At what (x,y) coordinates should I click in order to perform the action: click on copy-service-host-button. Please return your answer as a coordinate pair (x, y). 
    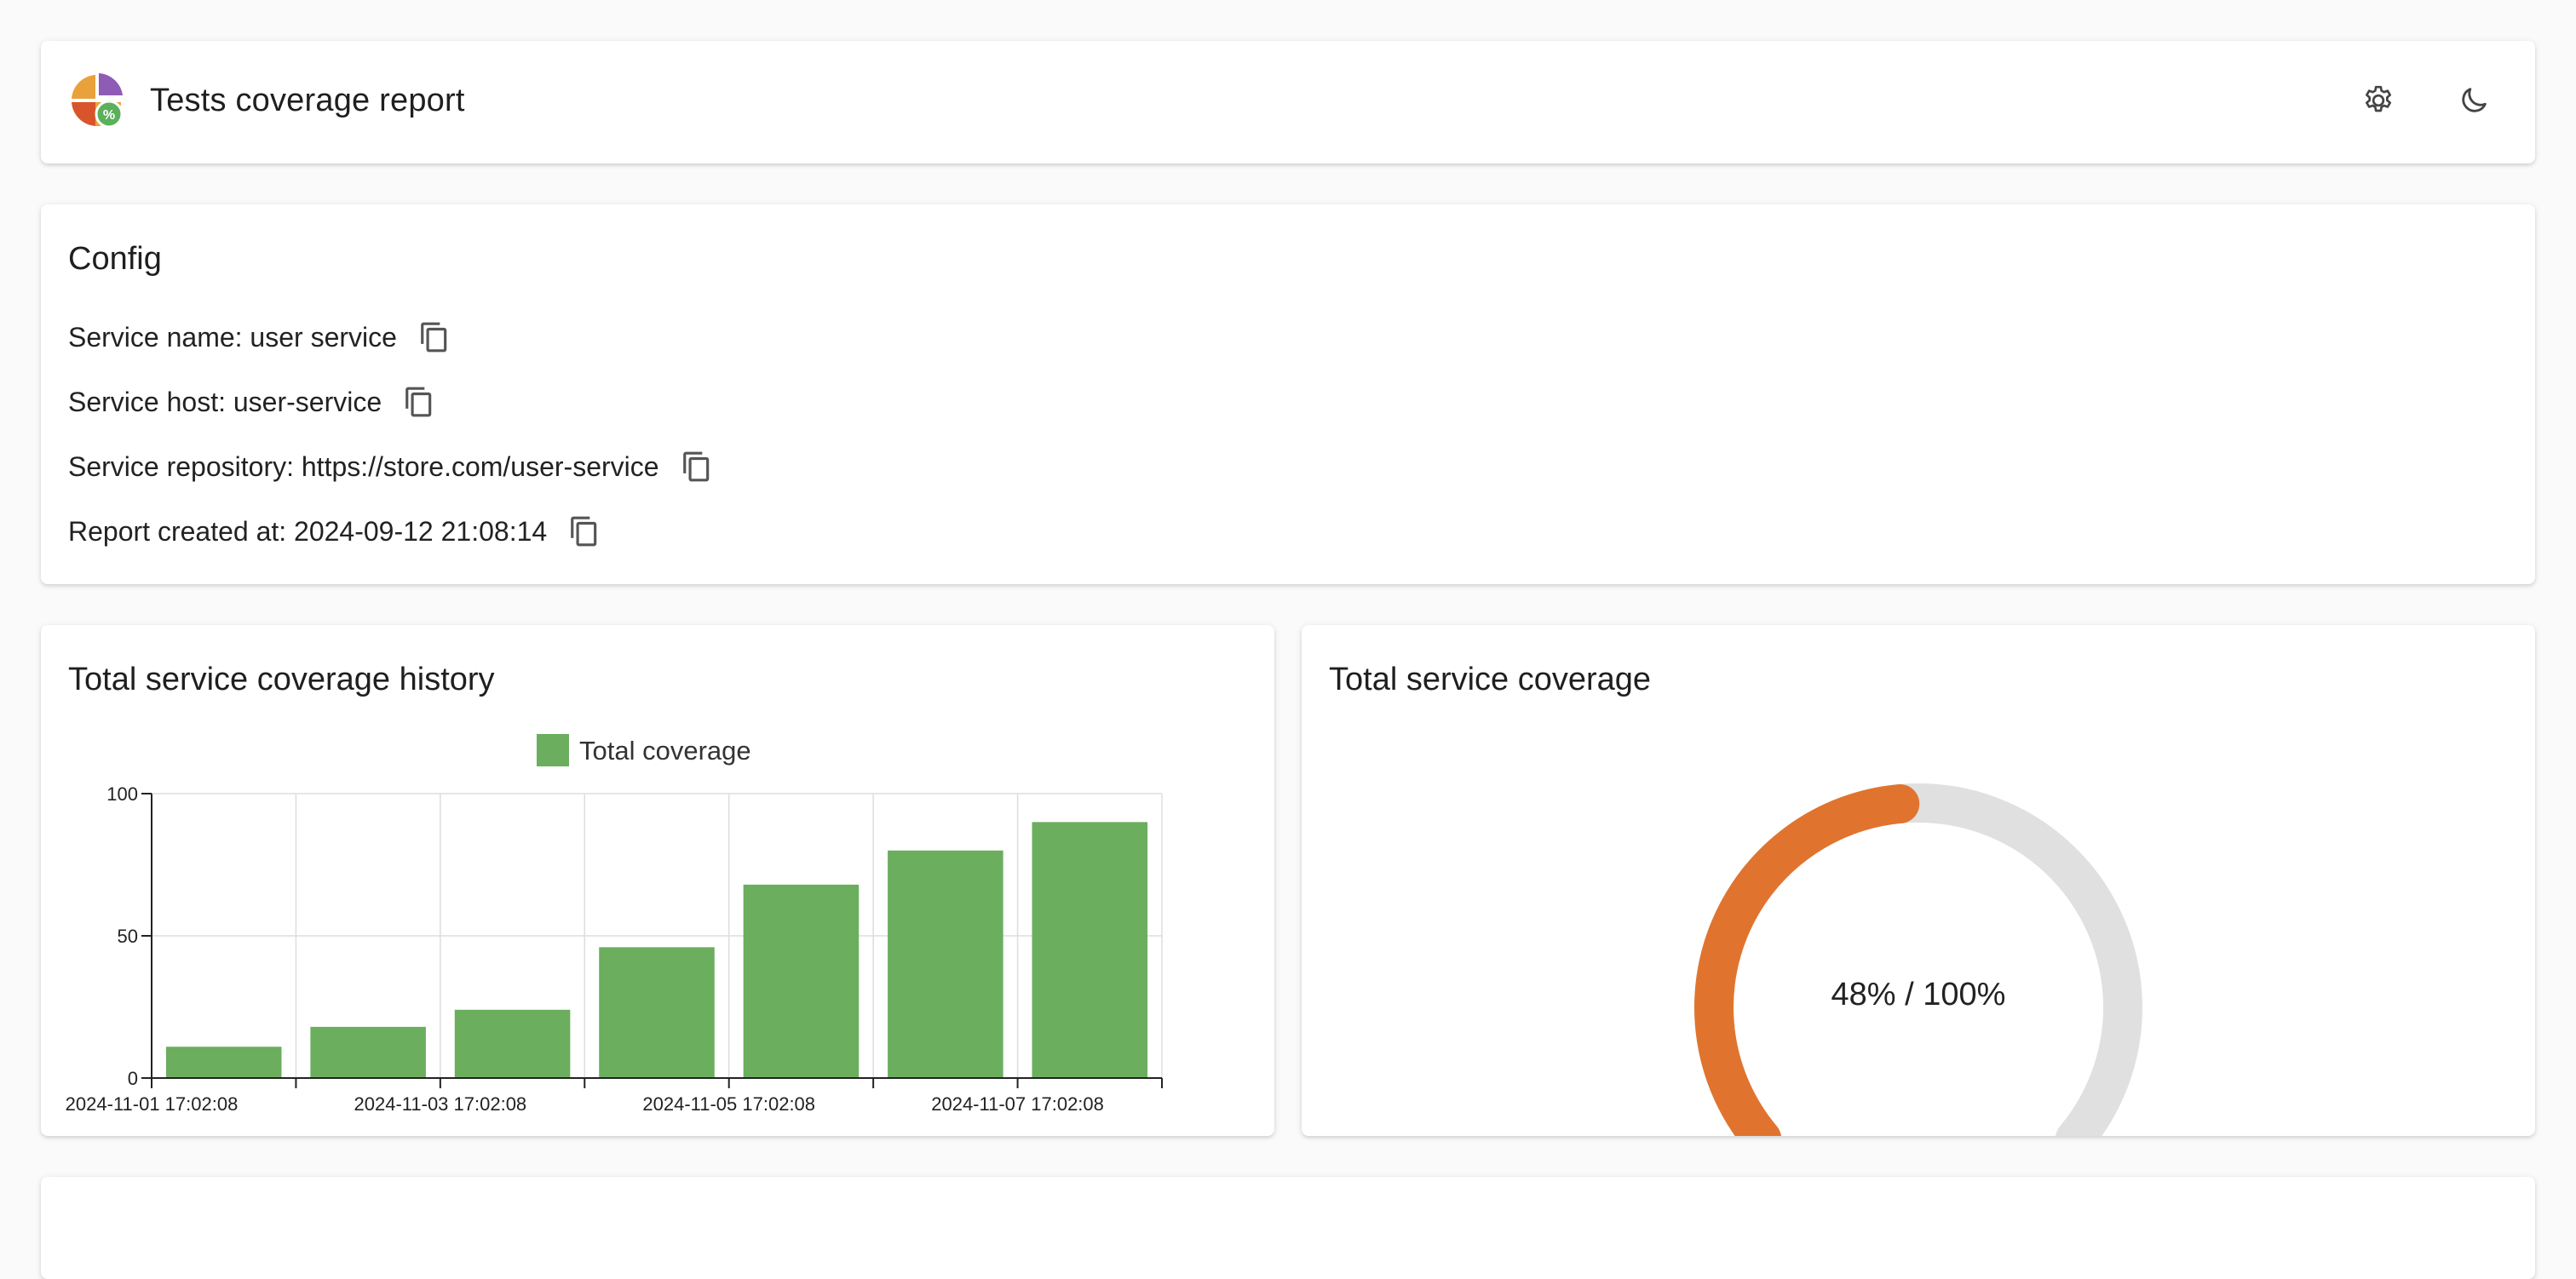
    Looking at the image, I should click on (420, 402).